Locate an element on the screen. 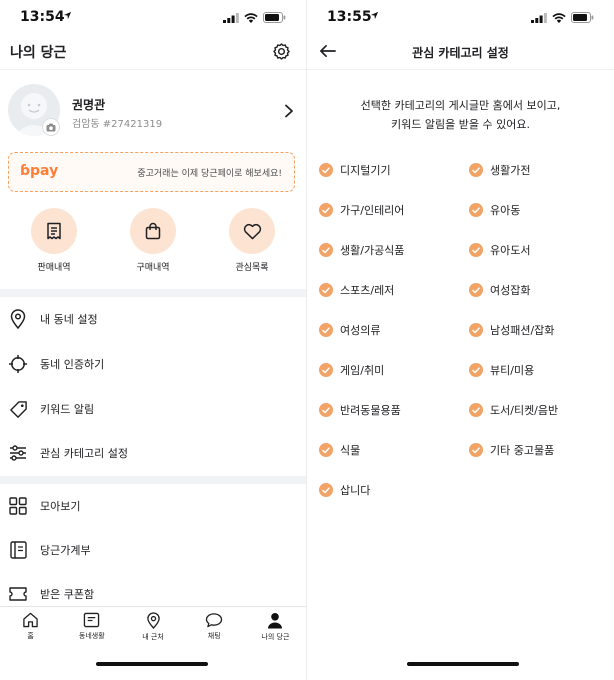 Image resolution: width=614 pixels, height=680 pixels. tab-community: 동네생활 is located at coordinates (91, 626).